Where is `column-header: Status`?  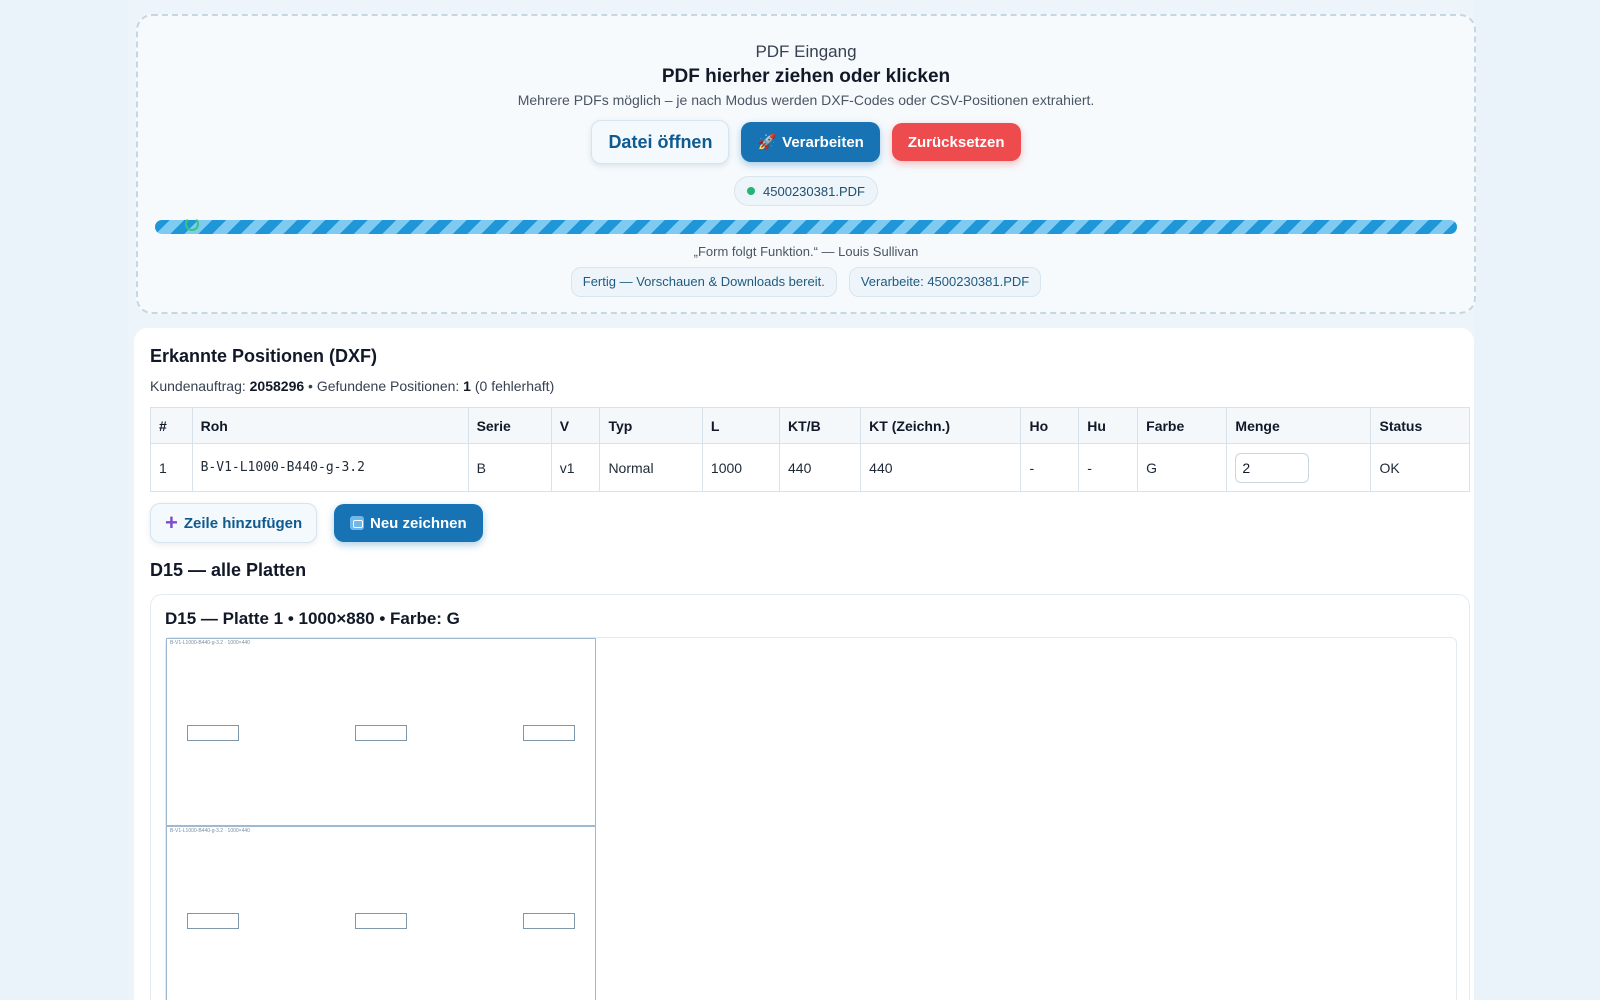 column-header: Status is located at coordinates (1420, 425).